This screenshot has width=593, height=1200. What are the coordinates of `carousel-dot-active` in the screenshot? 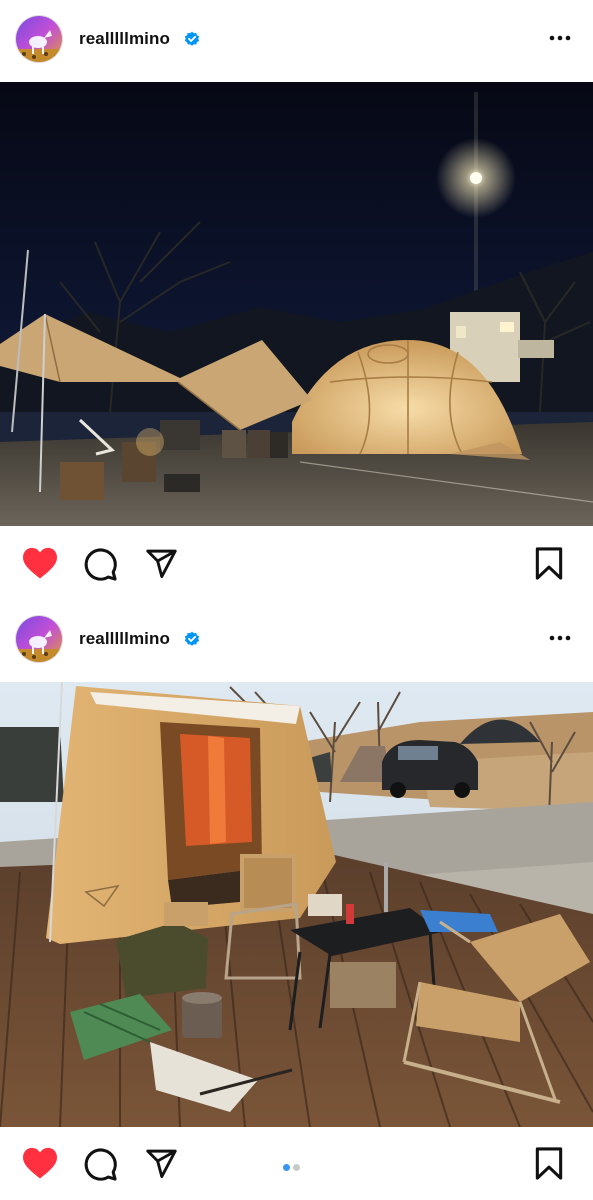 It's located at (286, 1167).